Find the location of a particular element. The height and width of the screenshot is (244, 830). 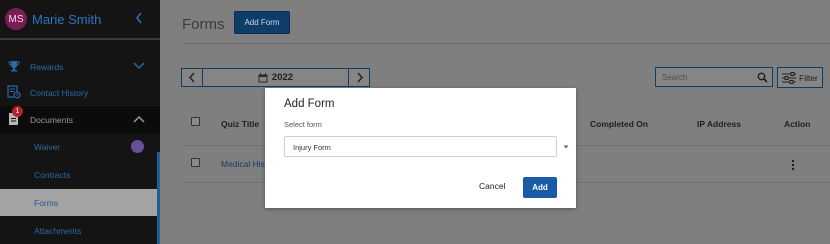

column-header-completed-on: Completed On is located at coordinates (619, 124).